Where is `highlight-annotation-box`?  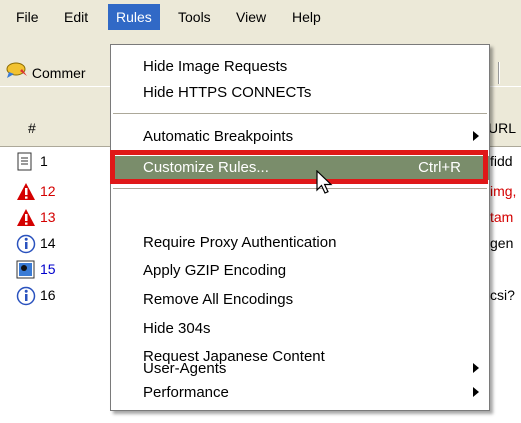 highlight-annotation-box is located at coordinates (299, 167).